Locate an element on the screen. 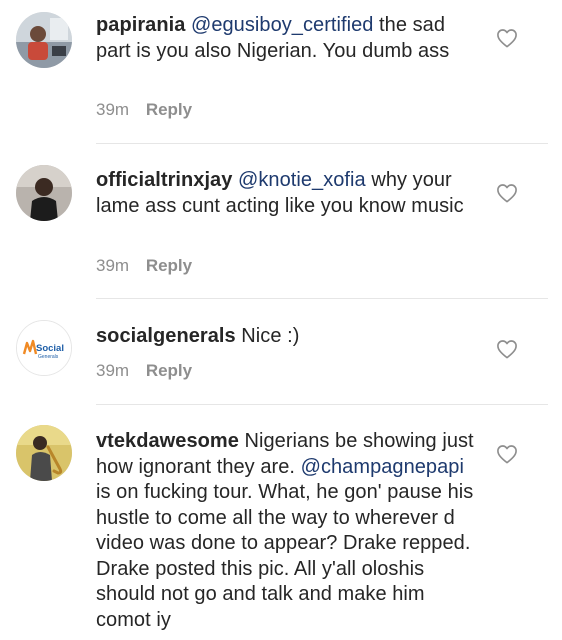 The width and height of the screenshot is (562, 640). comment-text: Nice :) is located at coordinates (267, 336).